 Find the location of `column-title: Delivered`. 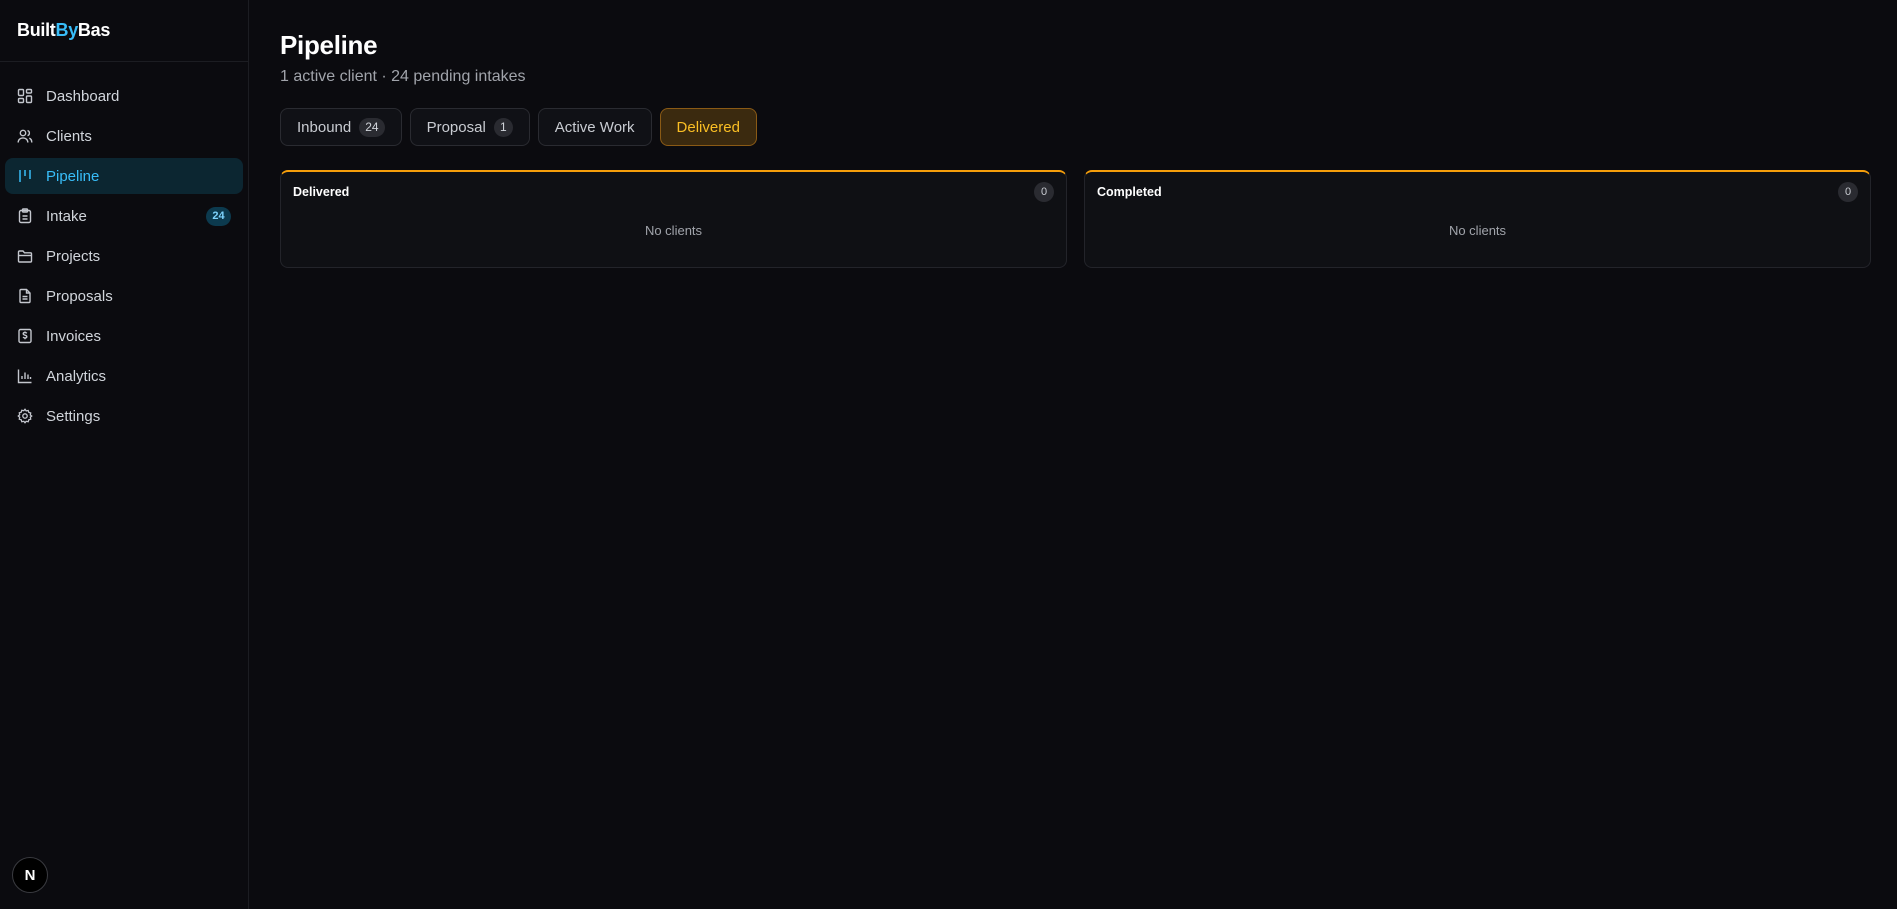

column-title: Delivered is located at coordinates (321, 192).